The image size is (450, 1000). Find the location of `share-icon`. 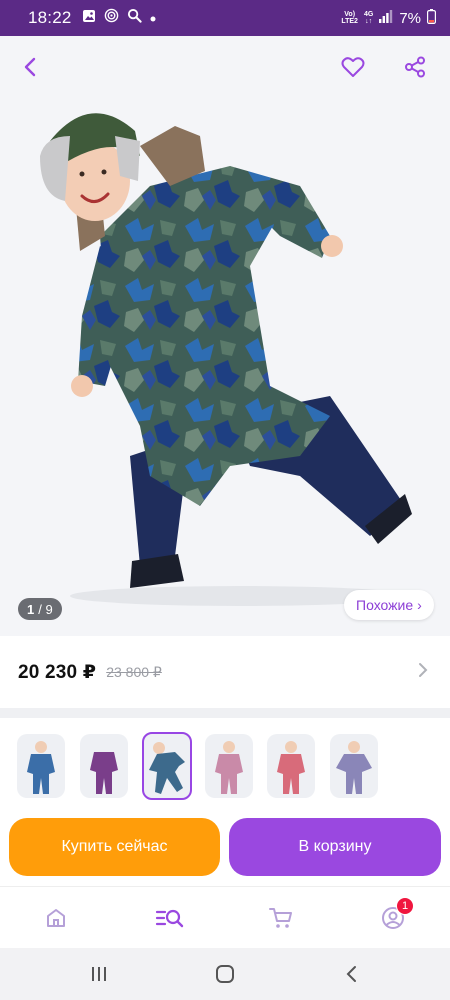

share-icon is located at coordinates (415, 67).